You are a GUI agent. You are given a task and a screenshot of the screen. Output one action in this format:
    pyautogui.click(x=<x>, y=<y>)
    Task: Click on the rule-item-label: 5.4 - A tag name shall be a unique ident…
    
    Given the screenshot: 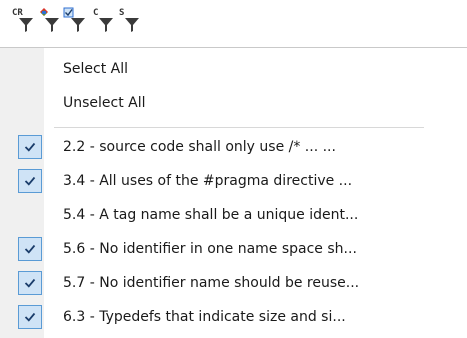 What is the action you would take?
    pyautogui.click(x=211, y=215)
    